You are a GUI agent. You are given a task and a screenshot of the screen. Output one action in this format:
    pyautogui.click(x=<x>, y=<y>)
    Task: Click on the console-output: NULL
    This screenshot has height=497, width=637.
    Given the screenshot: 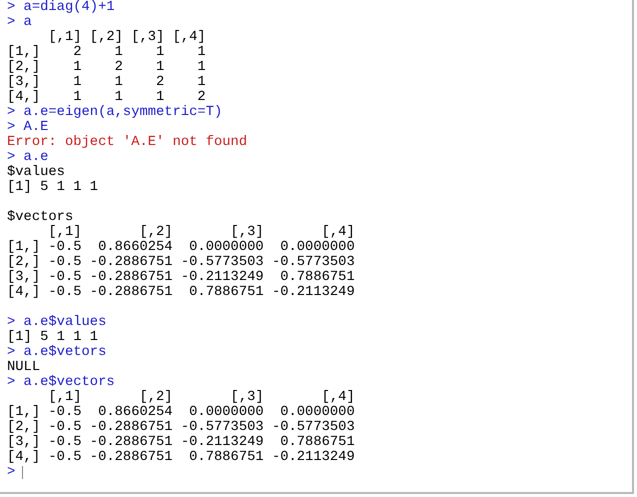 What is the action you would take?
    pyautogui.click(x=23, y=367)
    